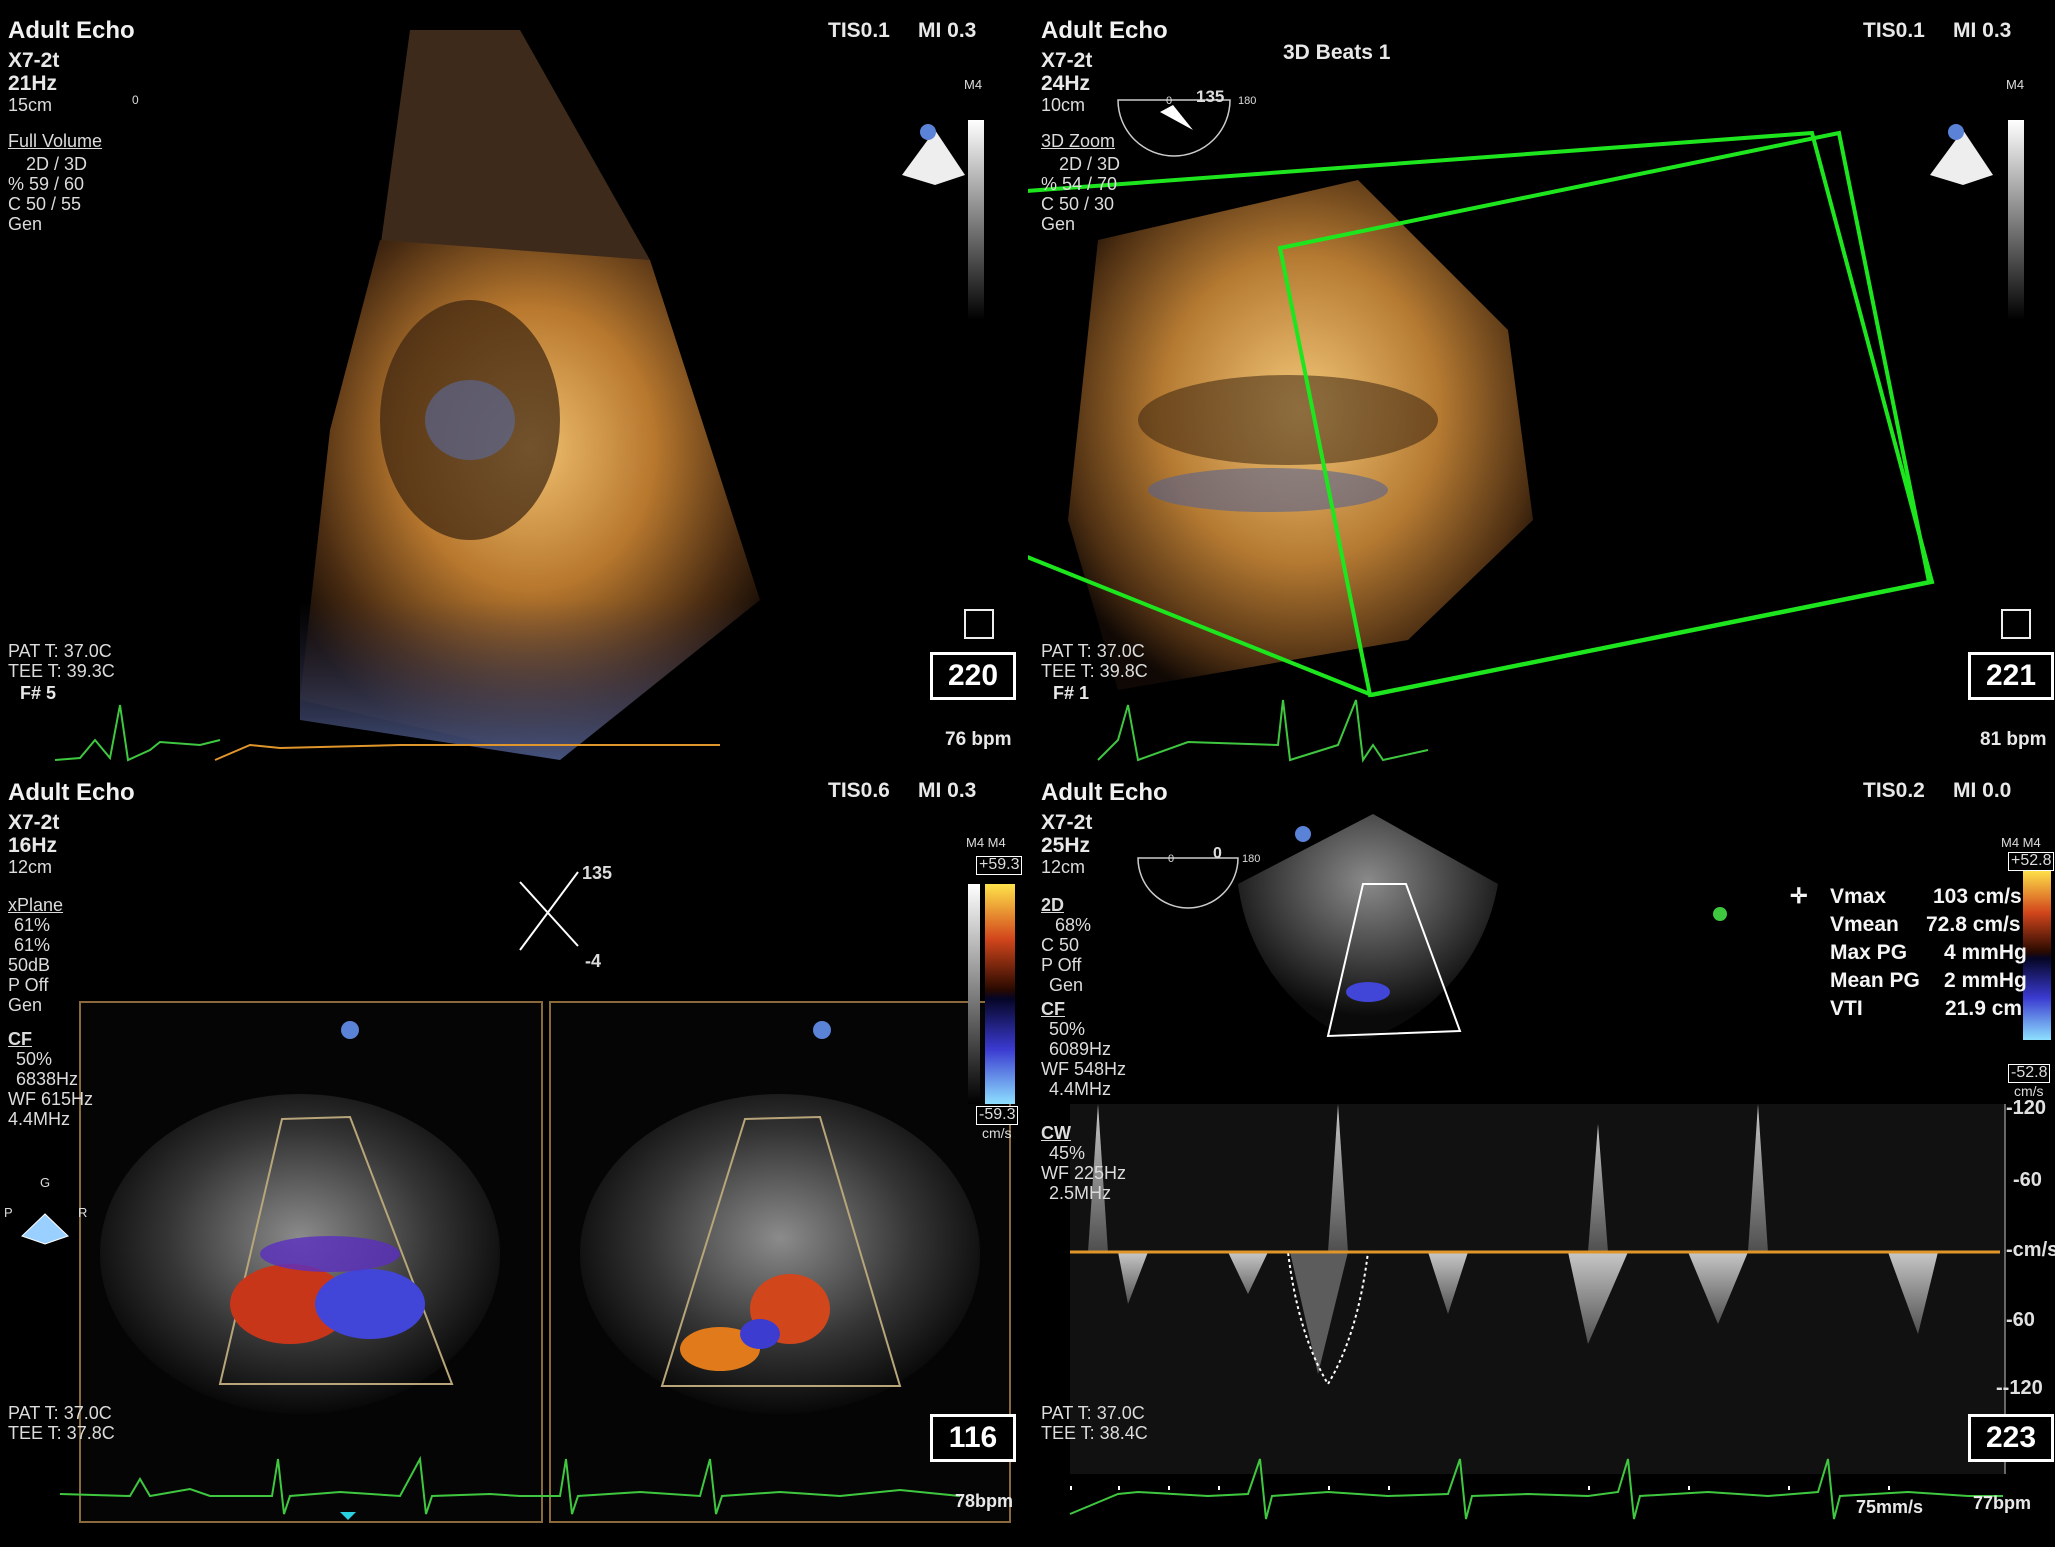  I want to click on tee-temp: TEE T: 39.8C, so click(1094, 671).